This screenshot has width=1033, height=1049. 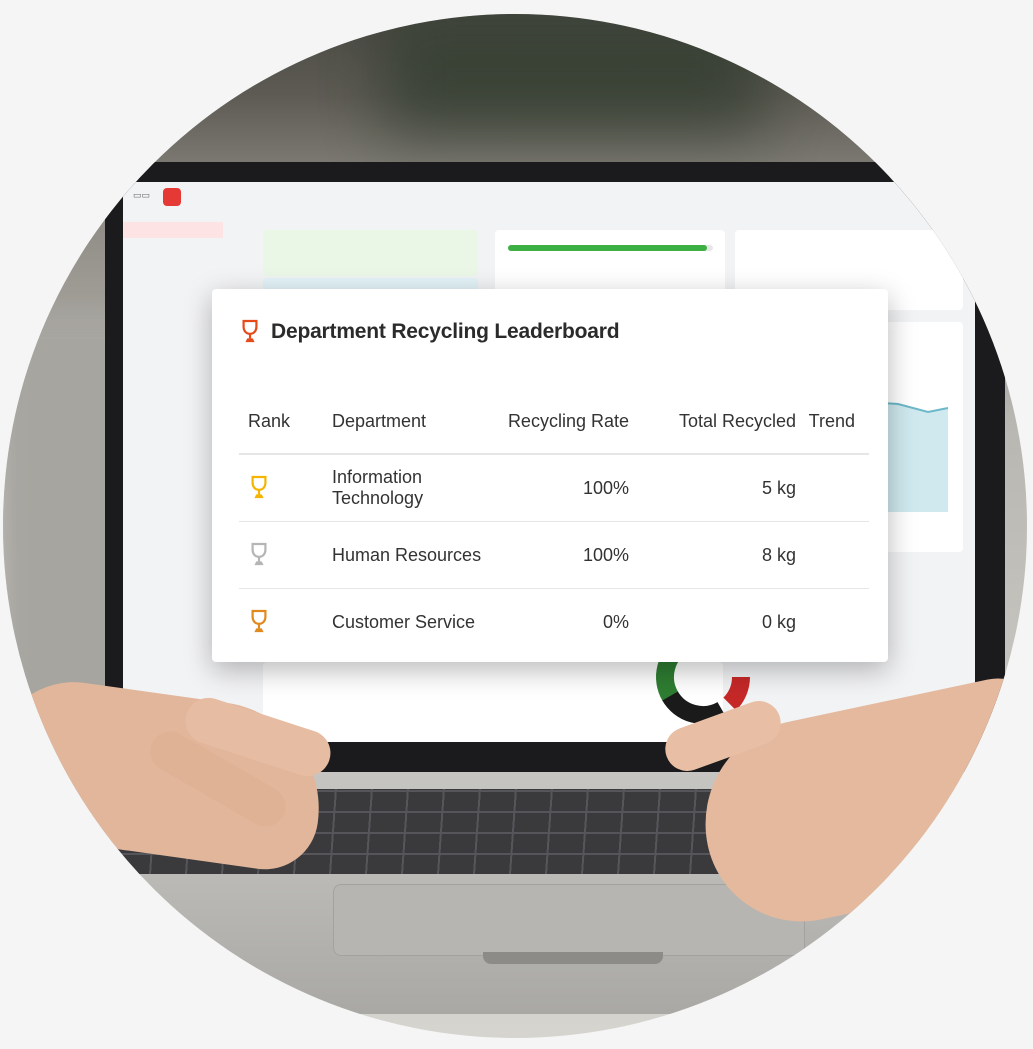 I want to click on progress-bar-fill, so click(x=607, y=248).